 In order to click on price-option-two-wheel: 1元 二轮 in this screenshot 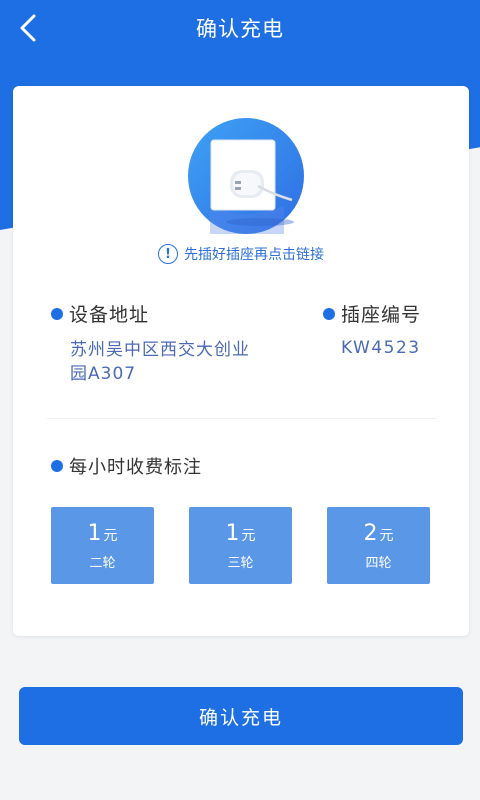, I will do `click(102, 545)`.